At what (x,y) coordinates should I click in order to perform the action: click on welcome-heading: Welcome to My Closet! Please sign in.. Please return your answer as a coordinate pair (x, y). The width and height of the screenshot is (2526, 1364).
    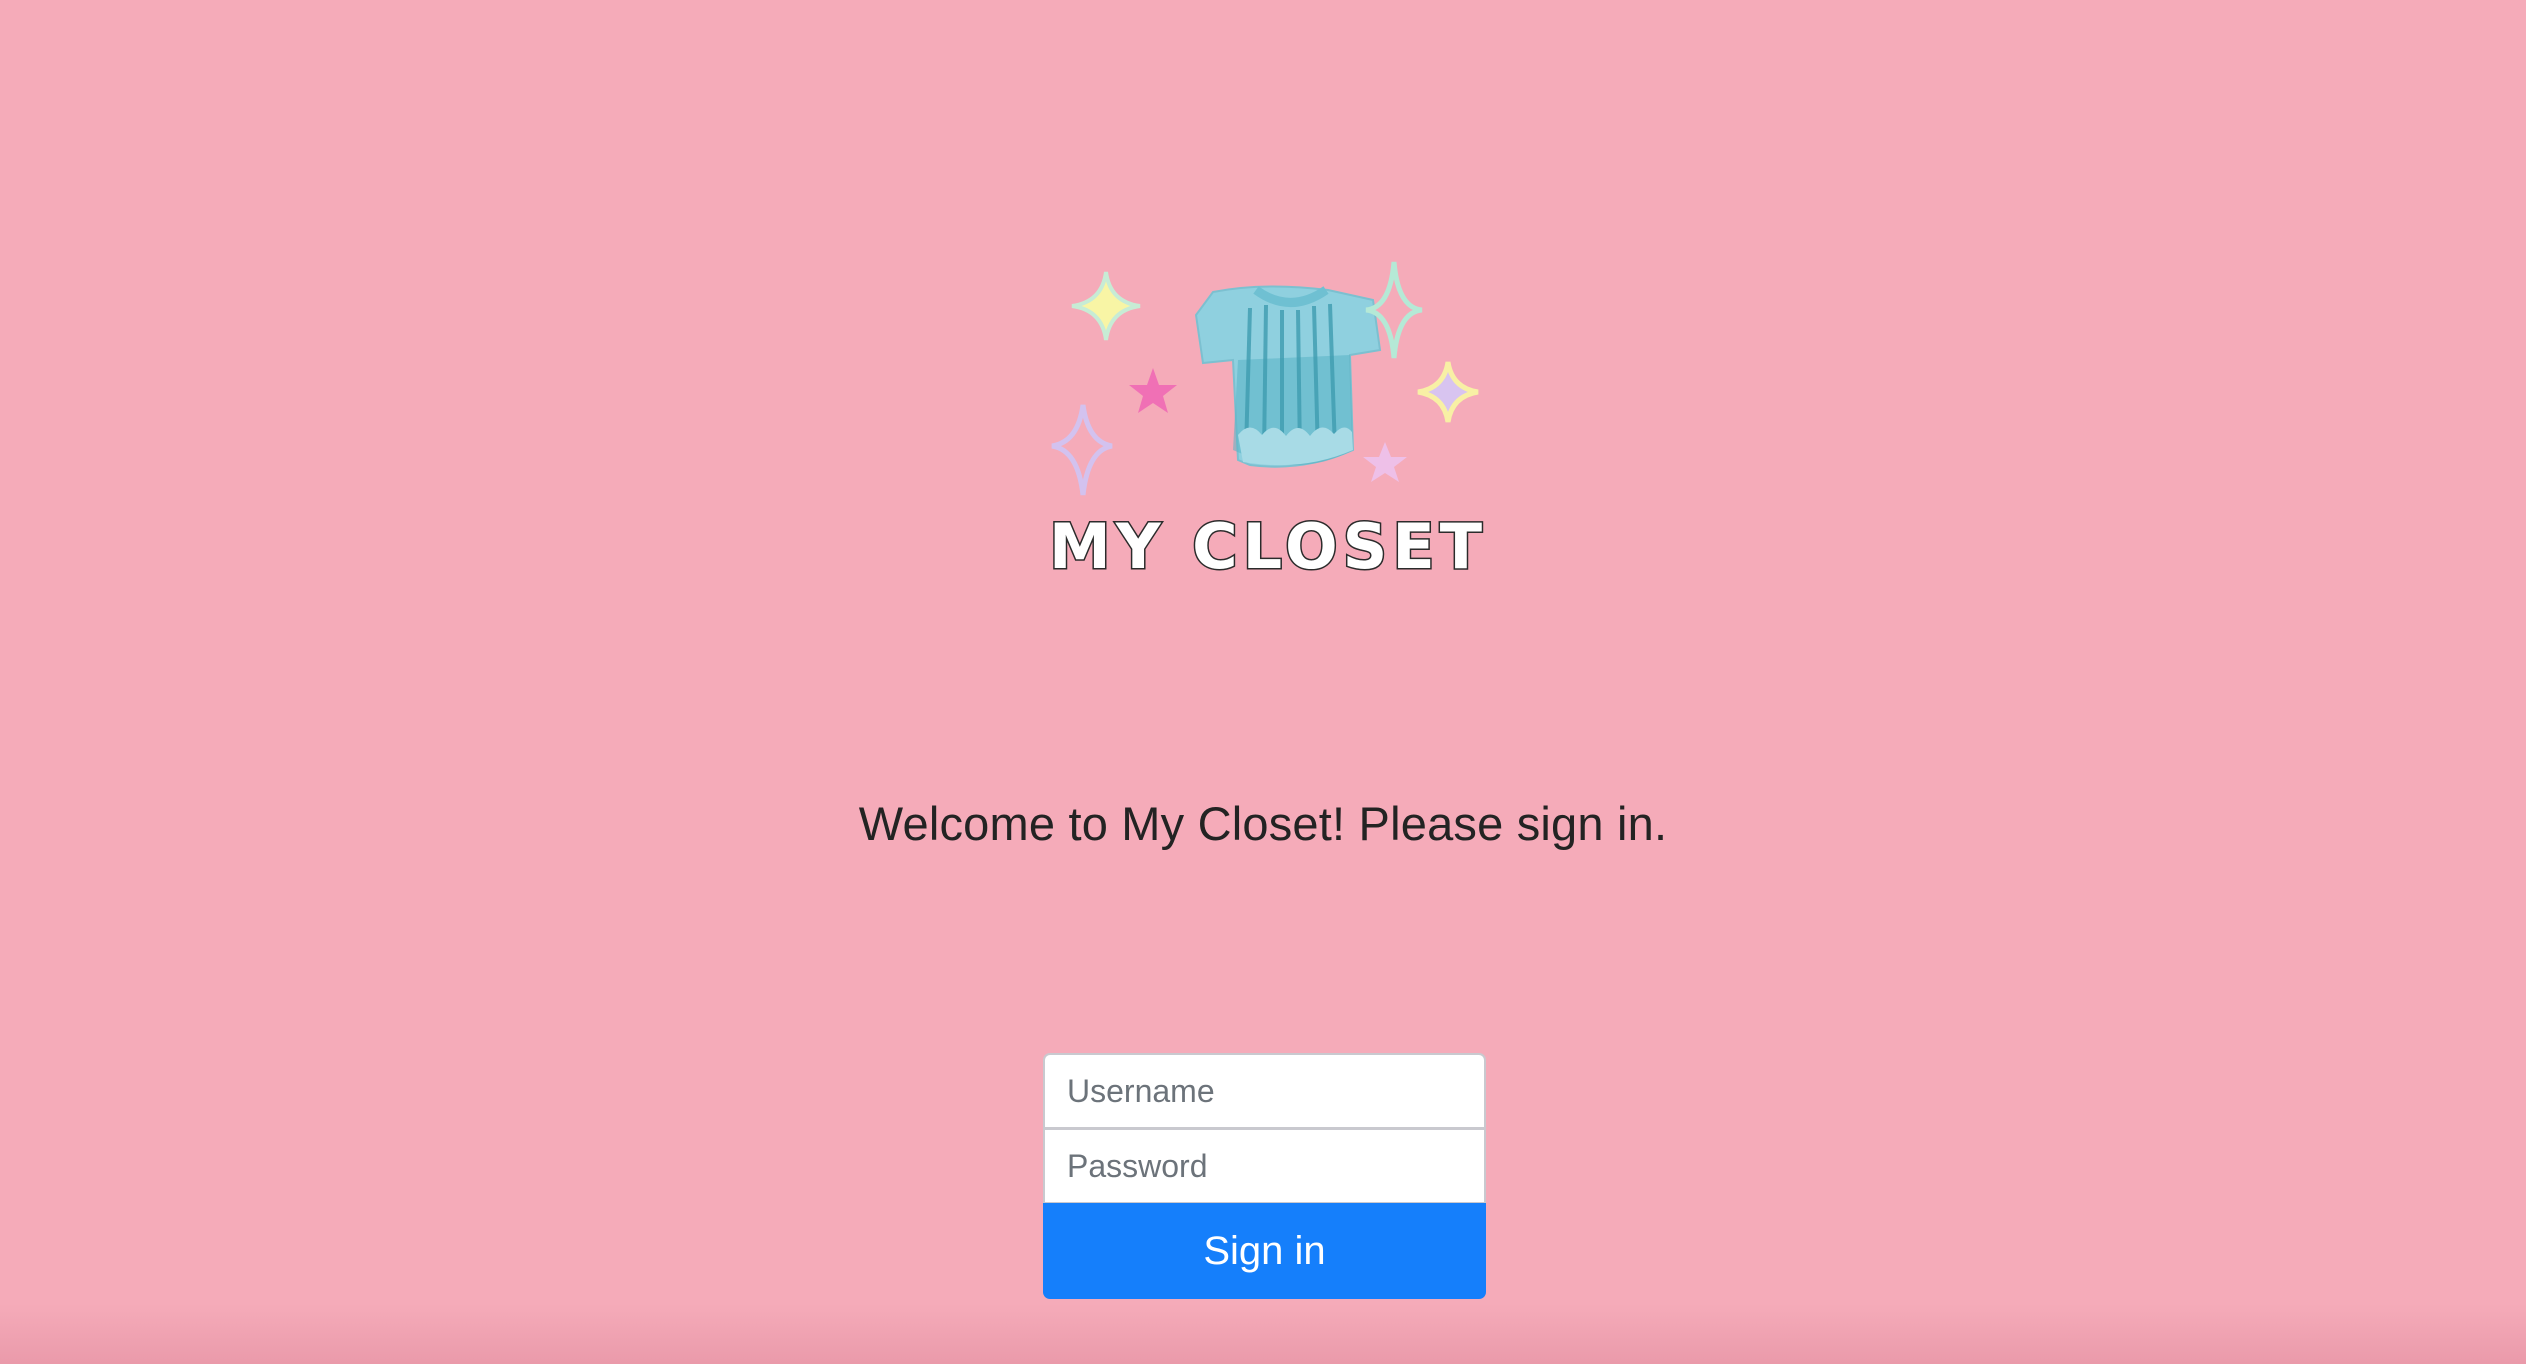
    Looking at the image, I should click on (1263, 823).